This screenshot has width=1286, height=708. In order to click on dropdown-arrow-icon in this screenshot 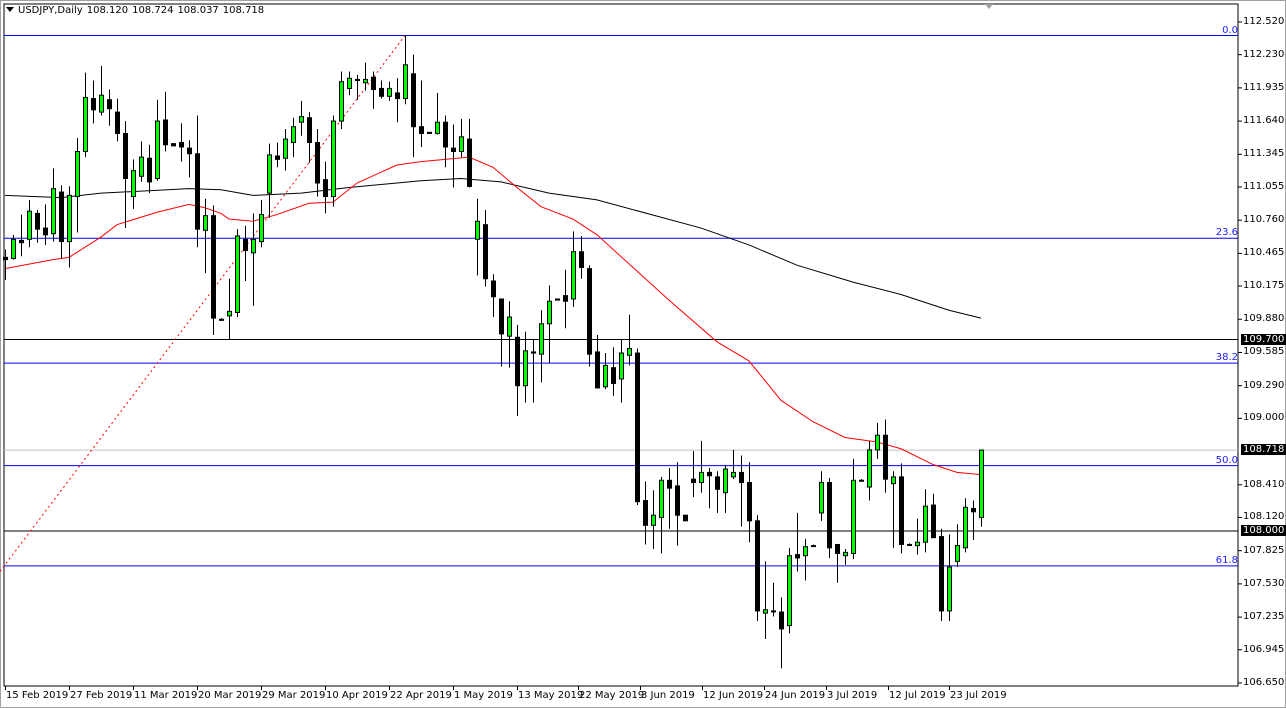, I will do `click(10, 9)`.